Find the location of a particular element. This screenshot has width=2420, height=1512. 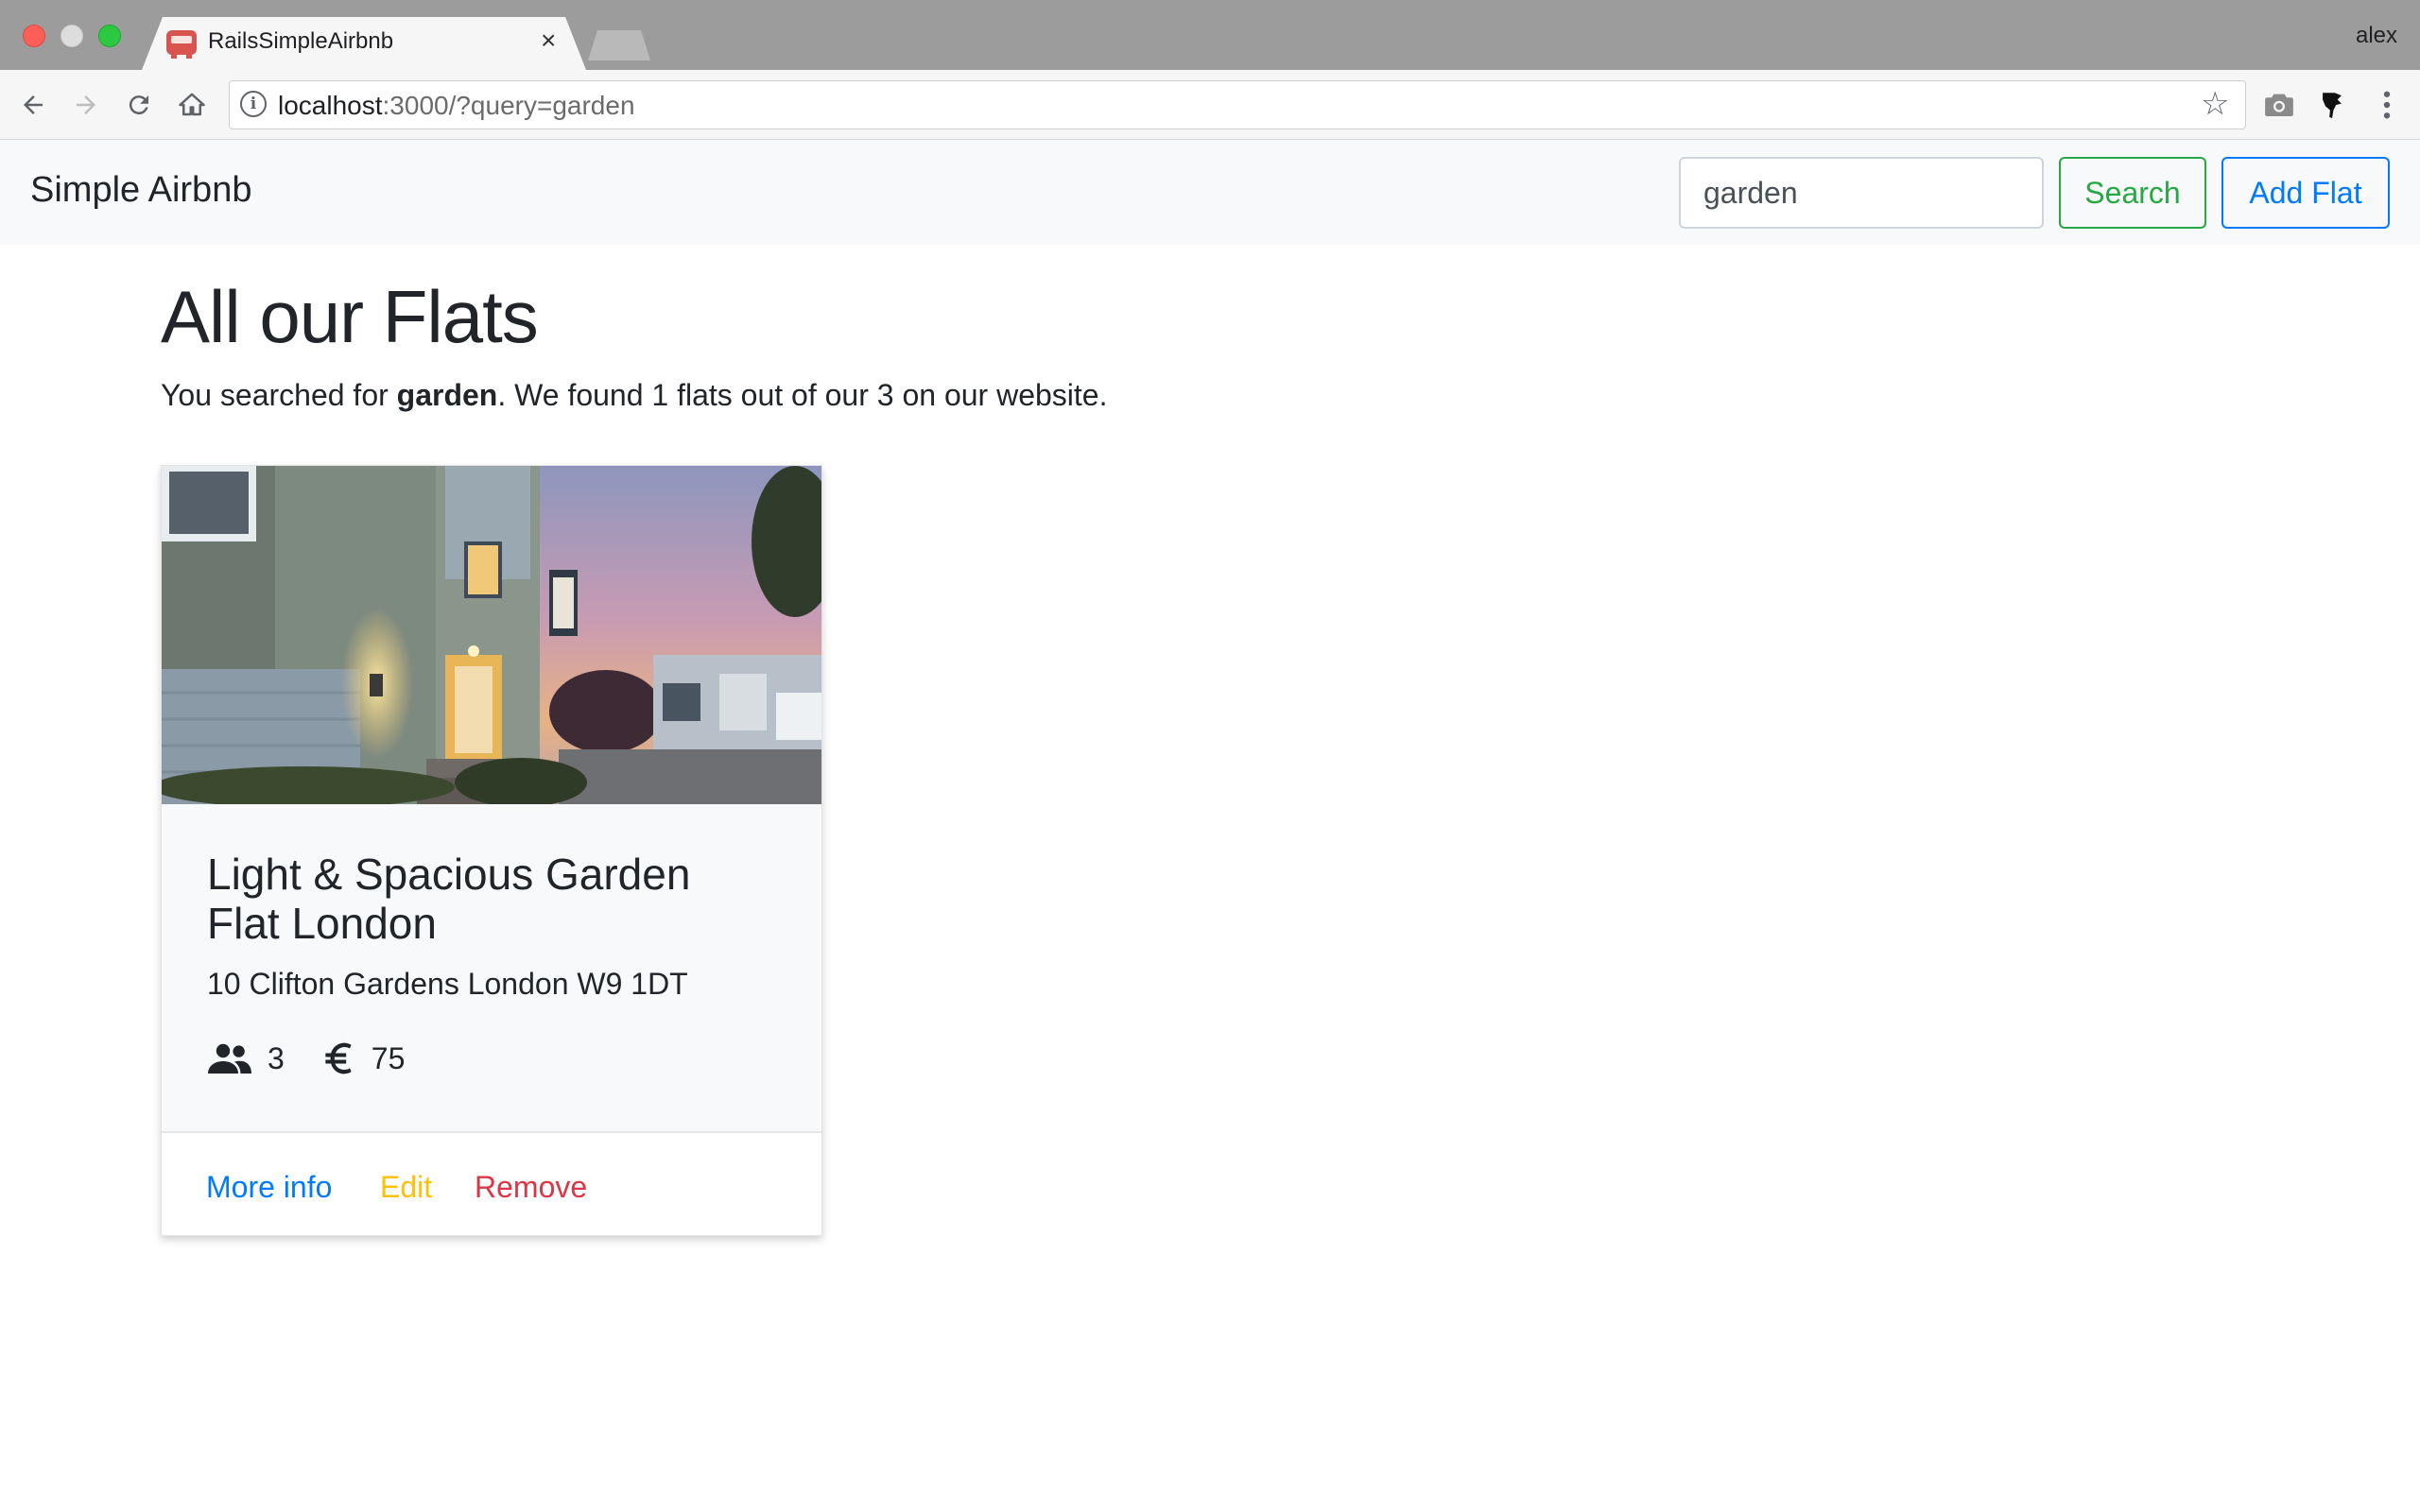

page-title: All our Flats is located at coordinates (350, 316).